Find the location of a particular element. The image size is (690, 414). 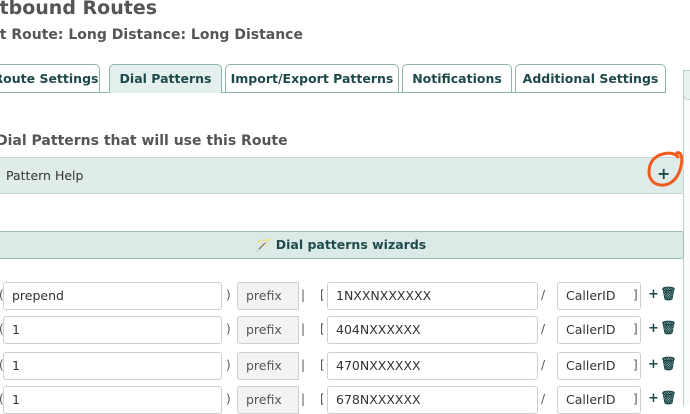

tab-additional-settings: Additional Settings is located at coordinates (590, 78).